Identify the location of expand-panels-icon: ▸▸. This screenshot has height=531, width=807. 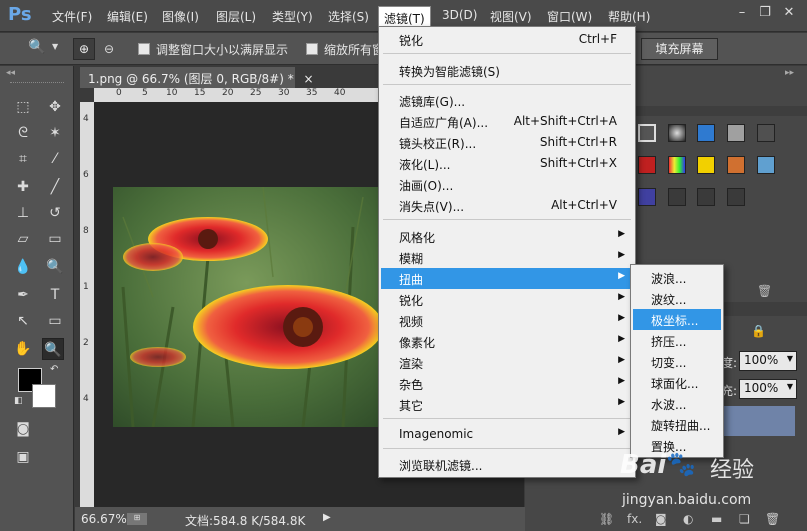
(789, 73).